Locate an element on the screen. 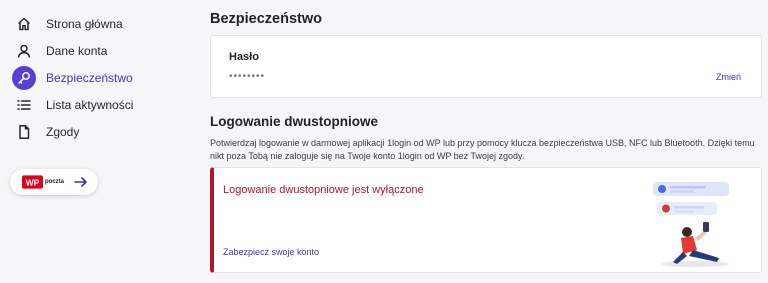 The height and width of the screenshot is (283, 768). wp-poczta-button: WP poczta is located at coordinates (54, 182).